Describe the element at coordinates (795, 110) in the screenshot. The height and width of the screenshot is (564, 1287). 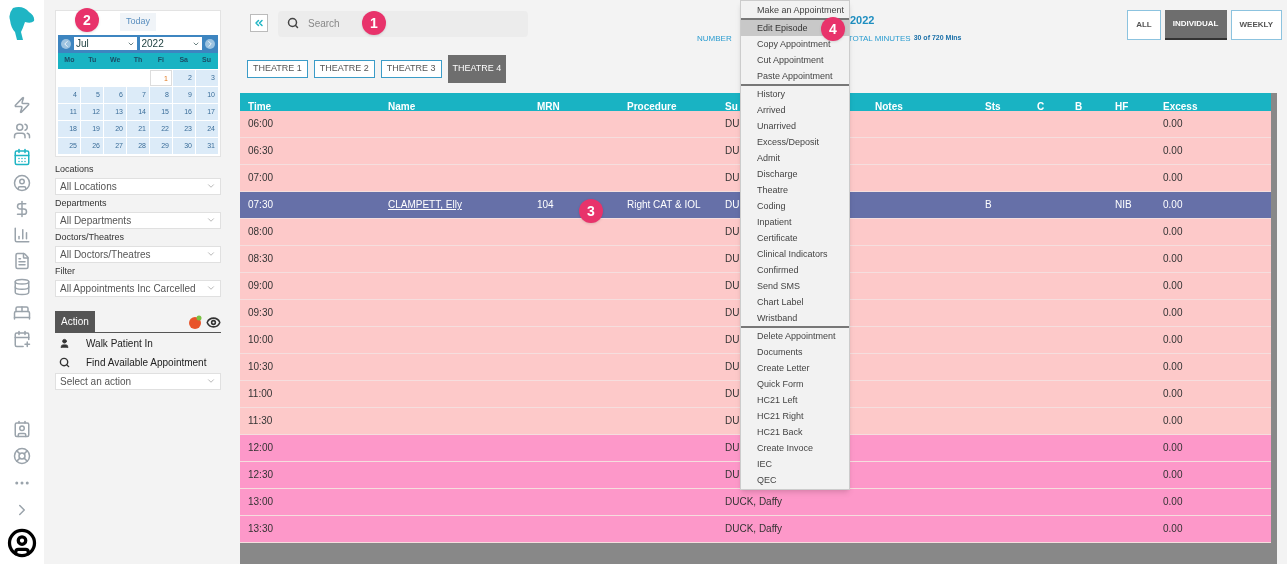
I see `menu-item: Arrived` at that location.